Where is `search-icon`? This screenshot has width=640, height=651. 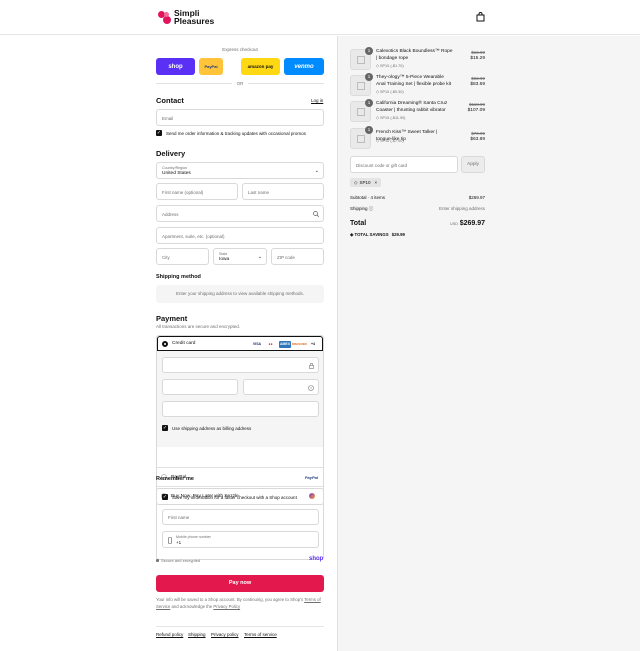 search-icon is located at coordinates (316, 214).